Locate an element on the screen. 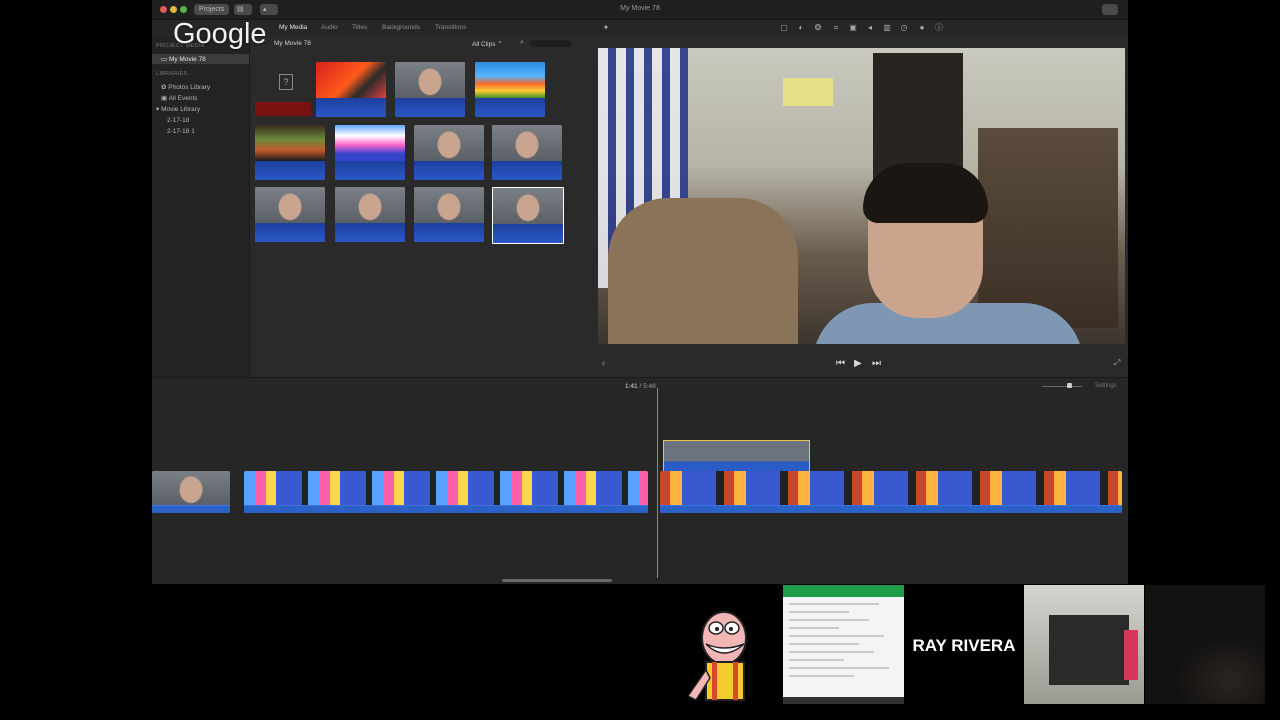 This screenshot has height=720, width=1280. total-time: 5:48 is located at coordinates (649, 386).